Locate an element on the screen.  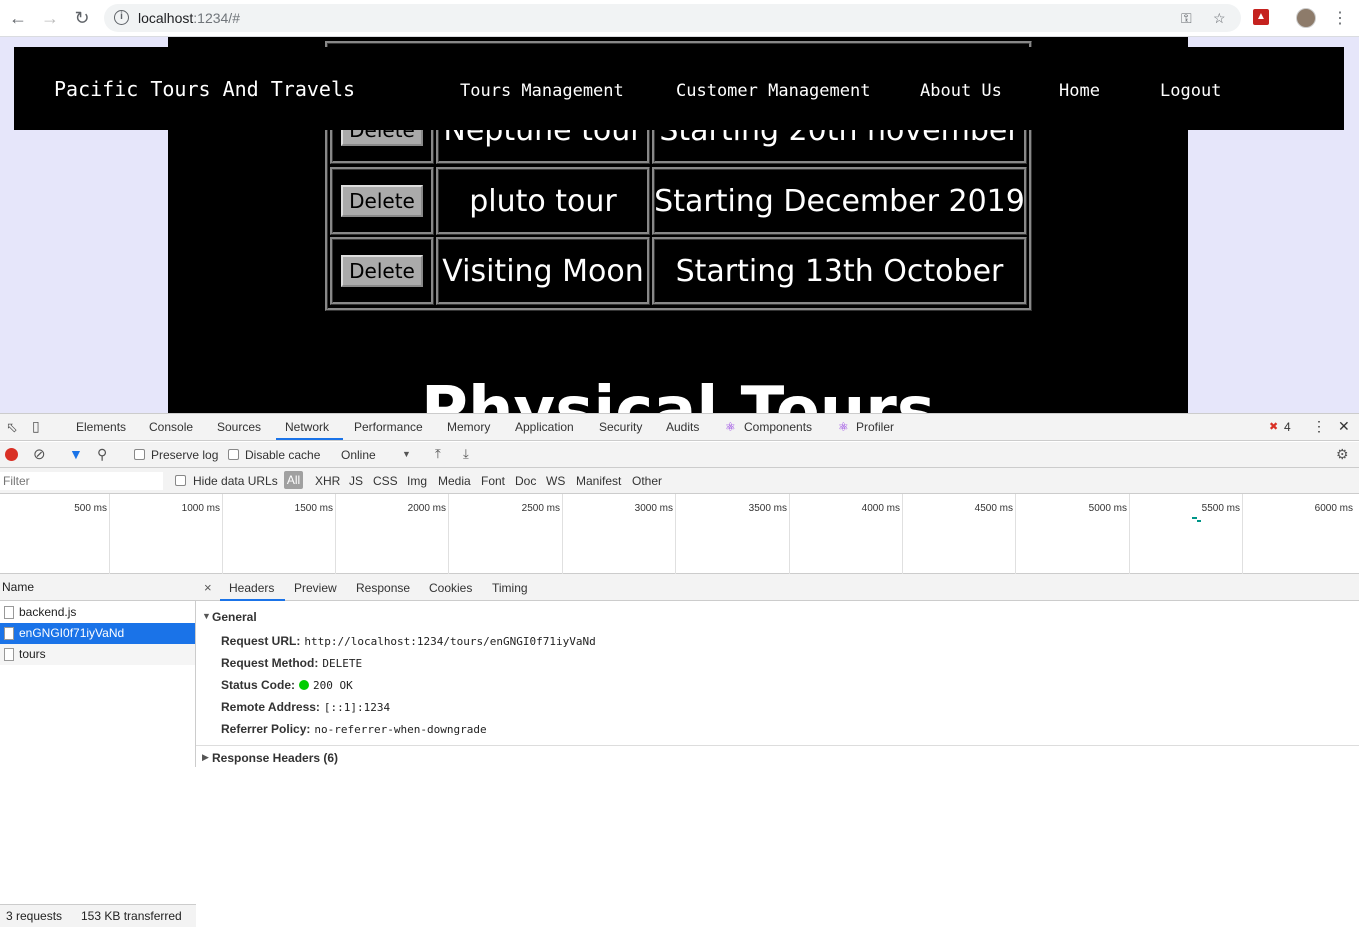
type-filter-other: Other is located at coordinates (647, 481).